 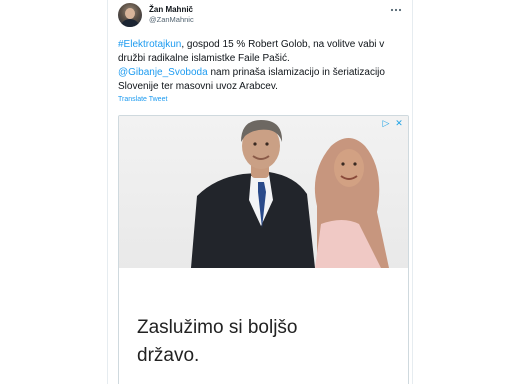 I want to click on avatar-face-shape, so click(x=130, y=13).